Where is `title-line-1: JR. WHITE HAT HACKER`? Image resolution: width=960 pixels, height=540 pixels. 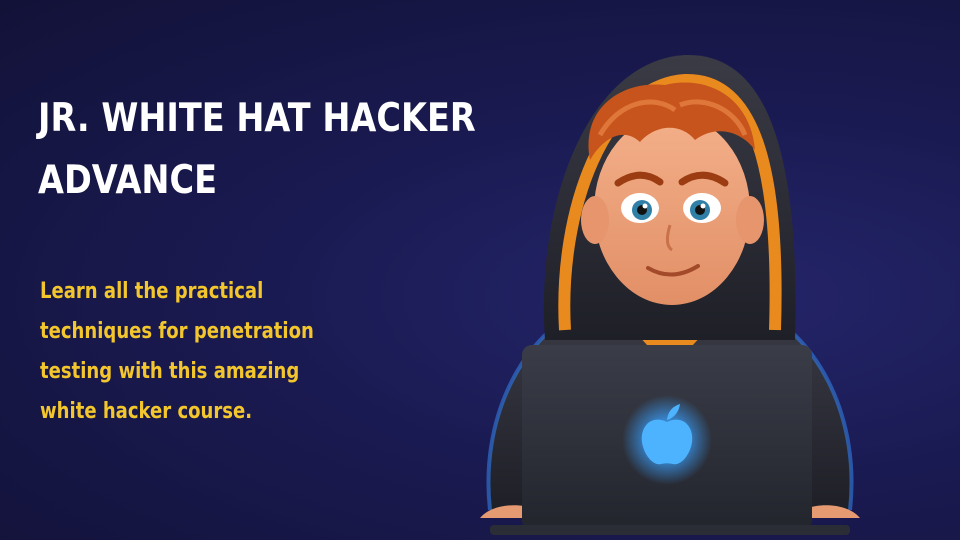 title-line-1: JR. WHITE HAT HACKER is located at coordinates (257, 118).